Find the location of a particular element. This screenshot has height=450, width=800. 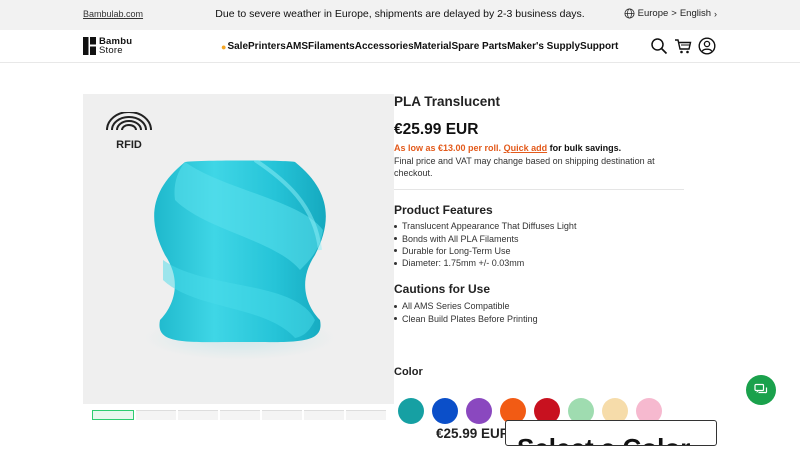

filament-spool-image is located at coordinates (240, 260).